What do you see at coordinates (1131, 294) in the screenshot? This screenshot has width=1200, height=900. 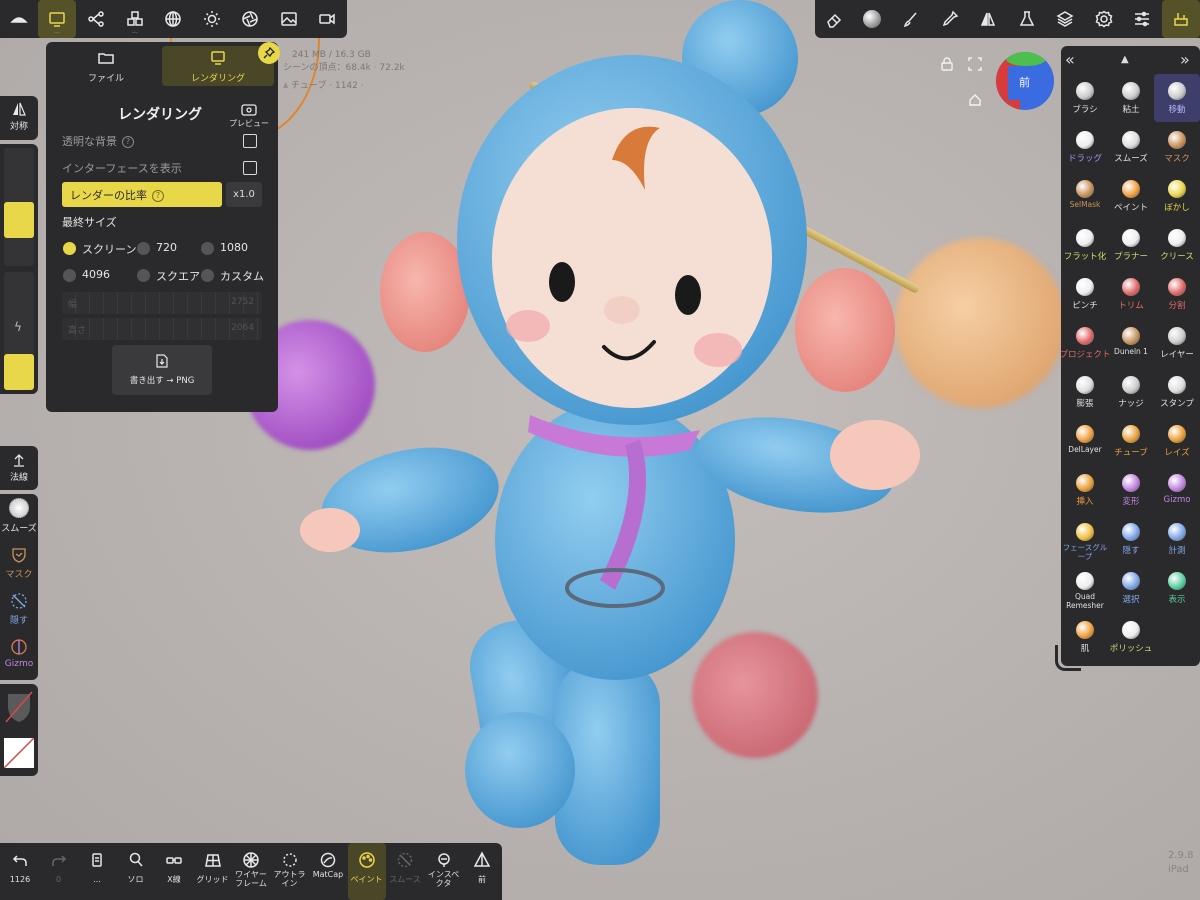 I see `tool-13: トリム` at bounding box center [1131, 294].